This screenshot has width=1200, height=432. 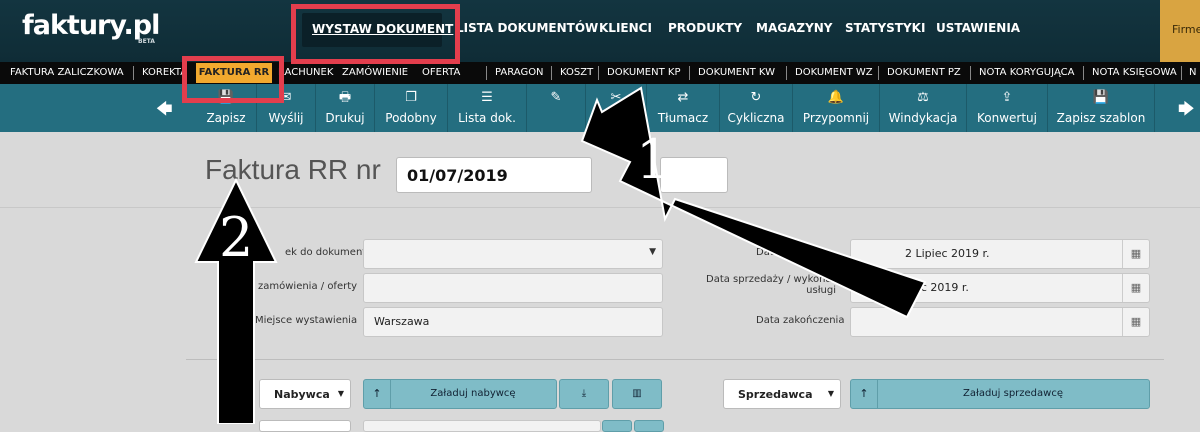 I want to click on annotation-number-1: 1, so click(x=653, y=159).